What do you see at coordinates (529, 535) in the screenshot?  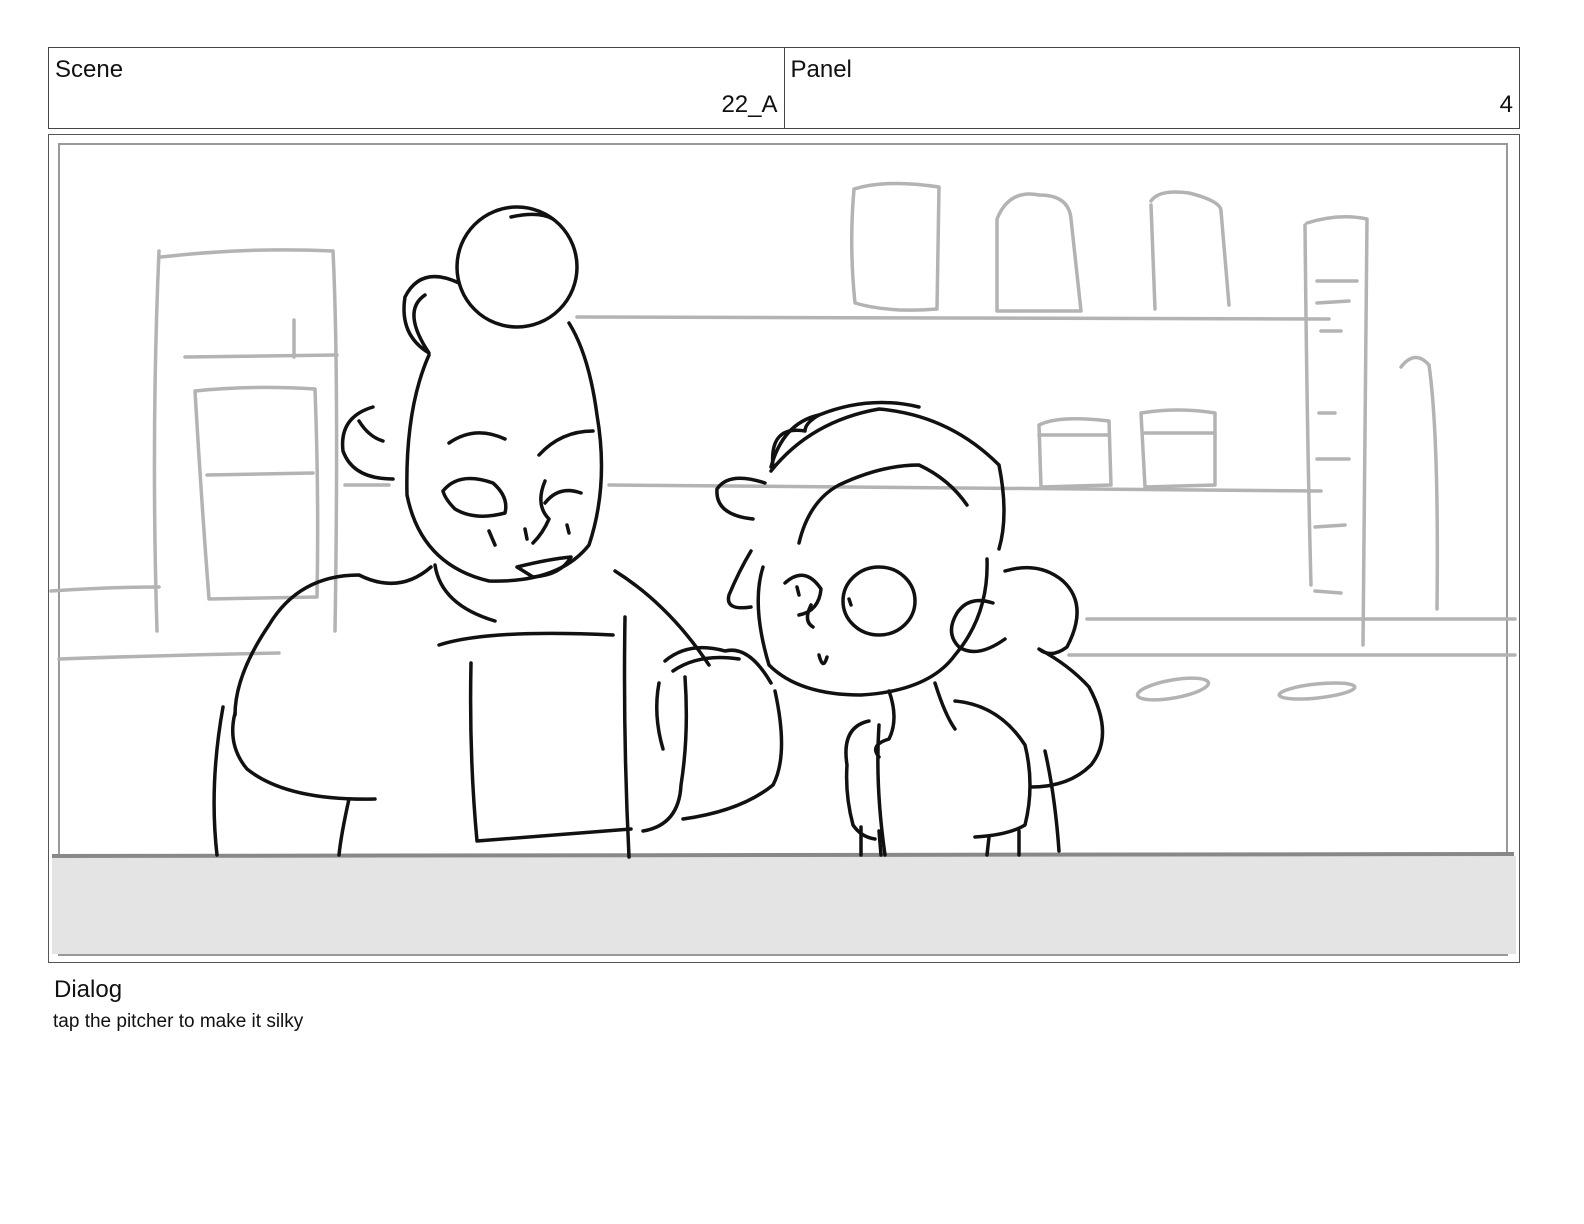 I see `barista-stubble` at bounding box center [529, 535].